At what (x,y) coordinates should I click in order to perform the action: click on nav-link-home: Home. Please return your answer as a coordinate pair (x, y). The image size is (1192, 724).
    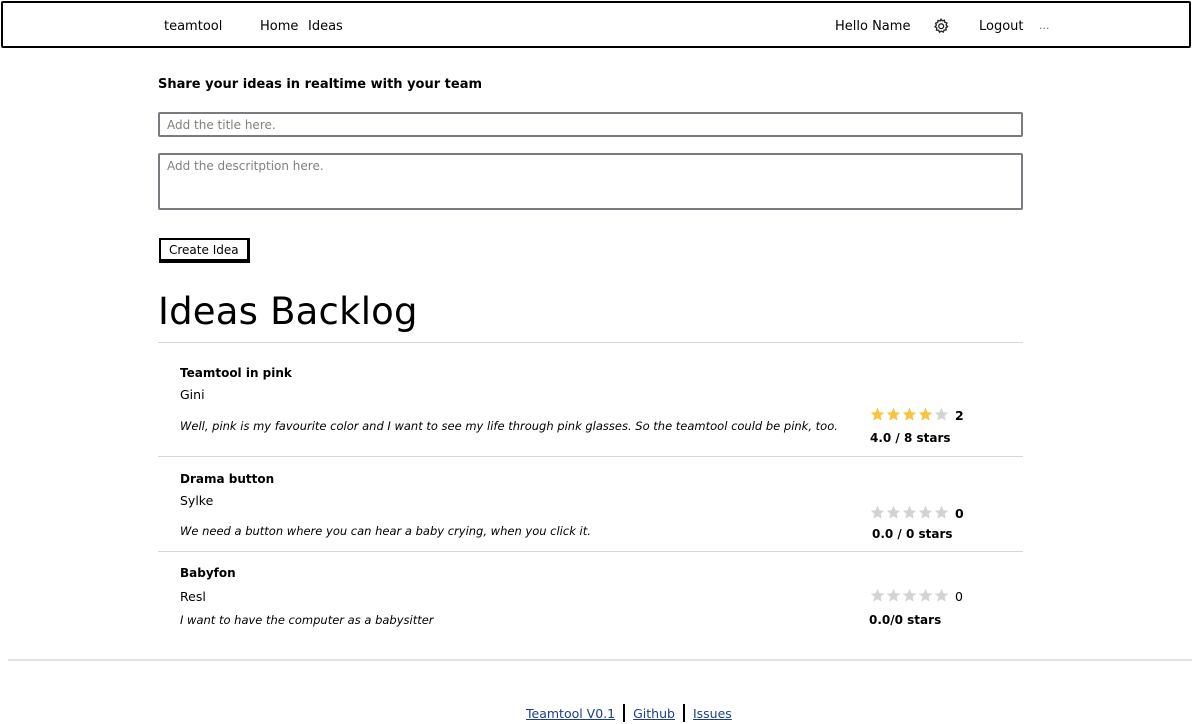
    Looking at the image, I should click on (279, 26).